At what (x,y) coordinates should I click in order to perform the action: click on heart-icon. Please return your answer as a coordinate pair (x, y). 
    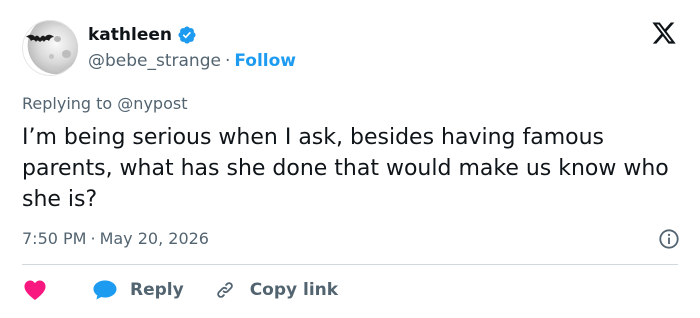
    Looking at the image, I should click on (35, 290).